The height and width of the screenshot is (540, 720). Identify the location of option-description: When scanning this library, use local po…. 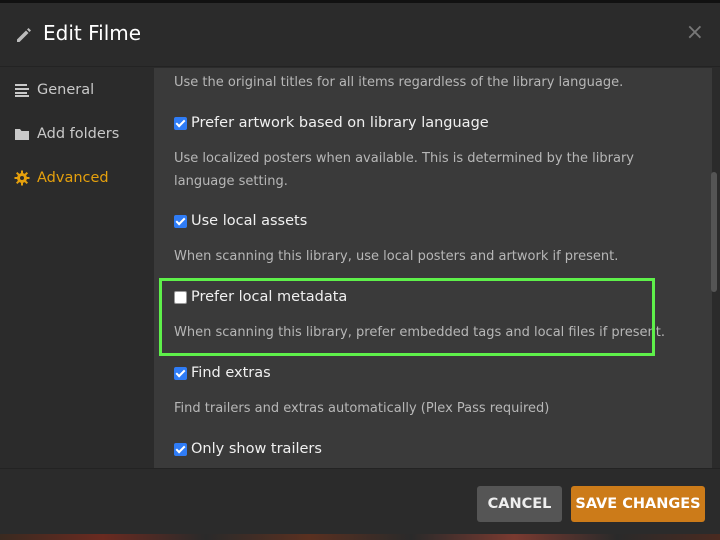
(396, 256).